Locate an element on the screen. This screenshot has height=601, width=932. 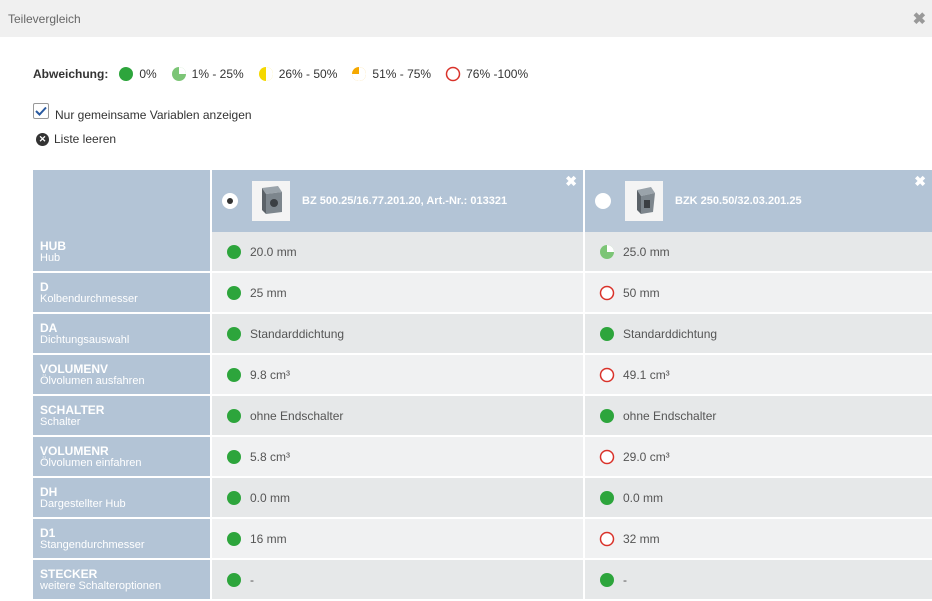
variable-description: Stangendurchmesser is located at coordinates (92, 544).